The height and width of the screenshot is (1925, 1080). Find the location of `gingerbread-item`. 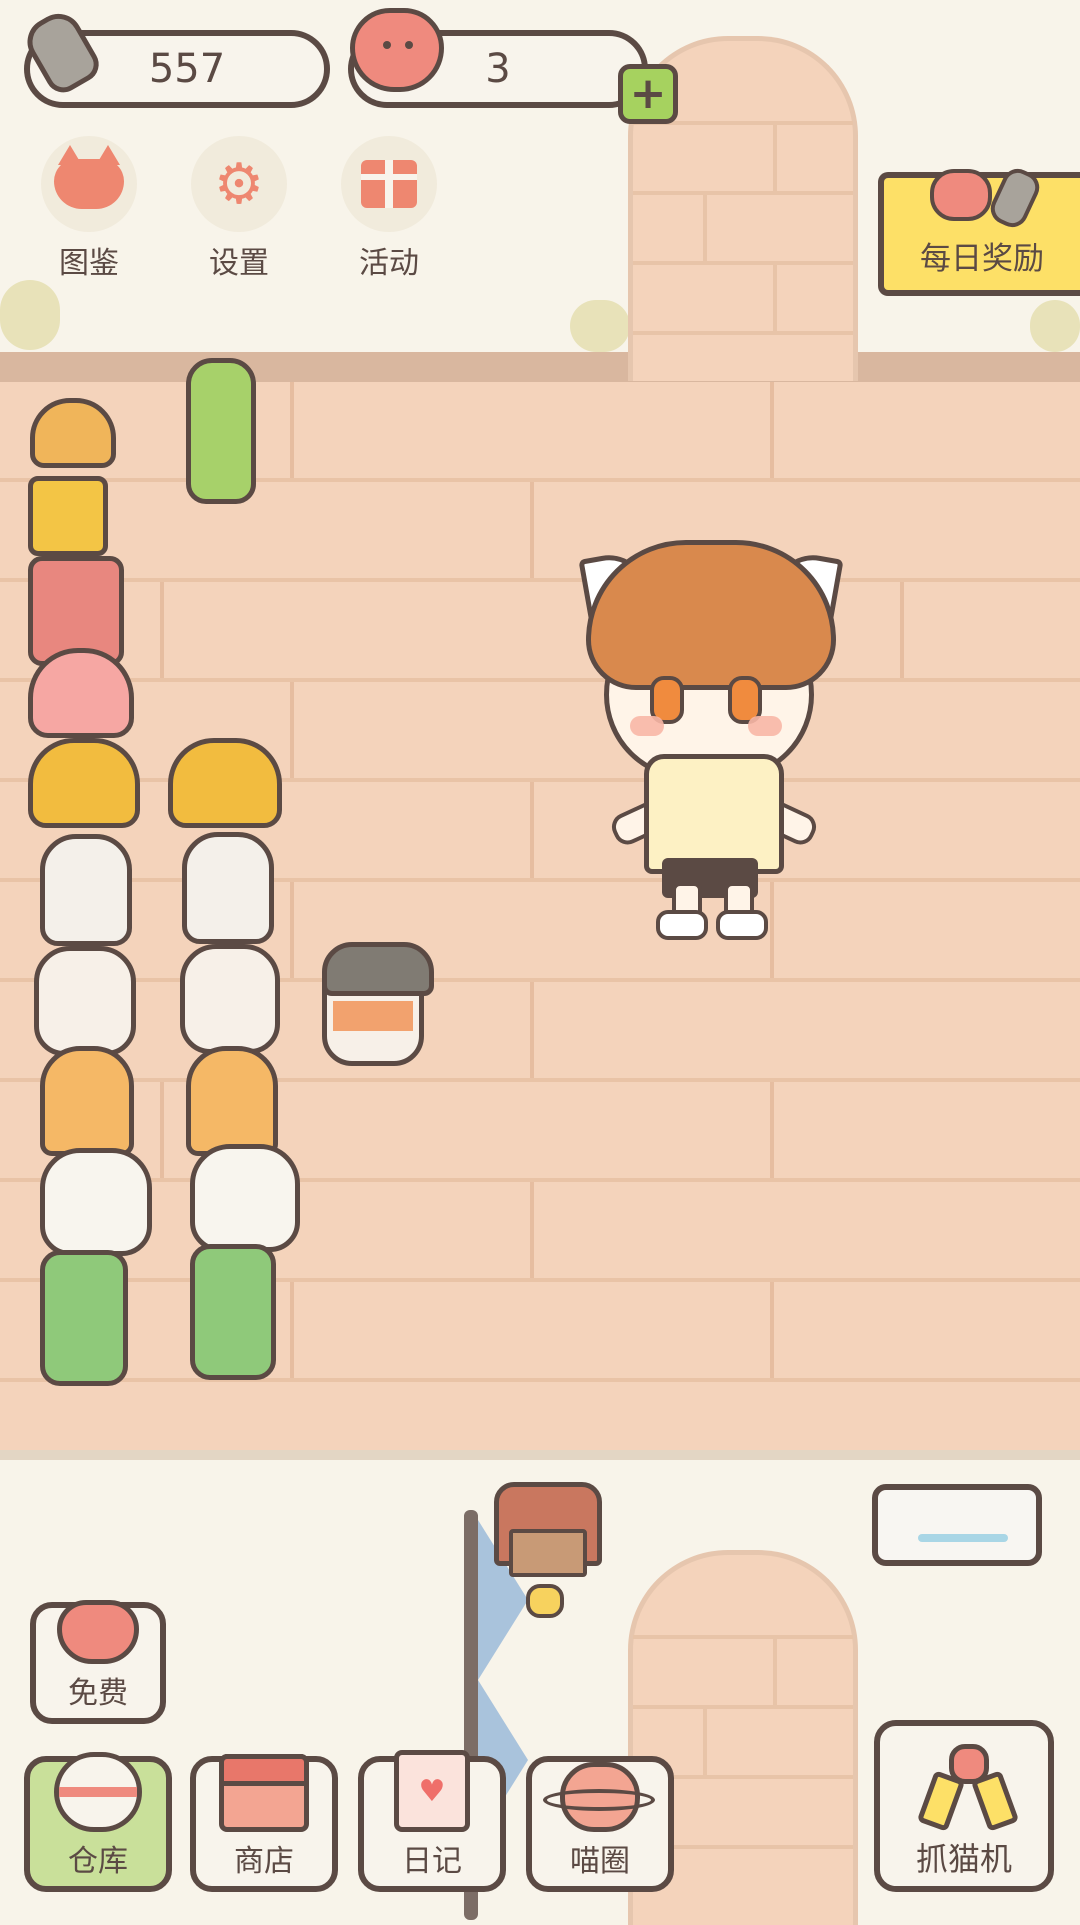

gingerbread-item is located at coordinates (73, 433).